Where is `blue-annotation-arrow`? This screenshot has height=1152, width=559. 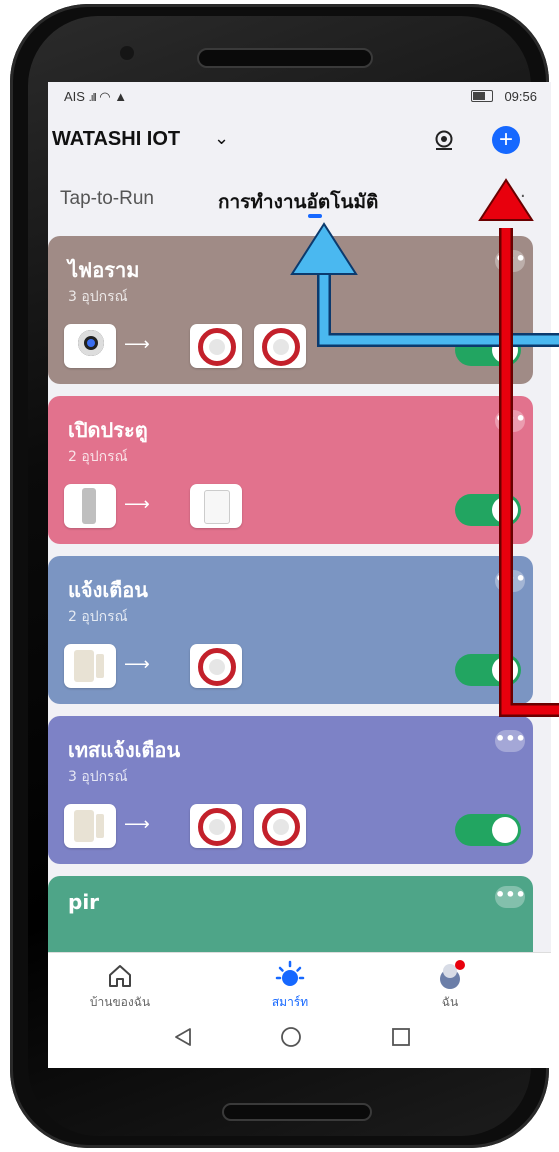 blue-annotation-arrow is located at coordinates (424, 284).